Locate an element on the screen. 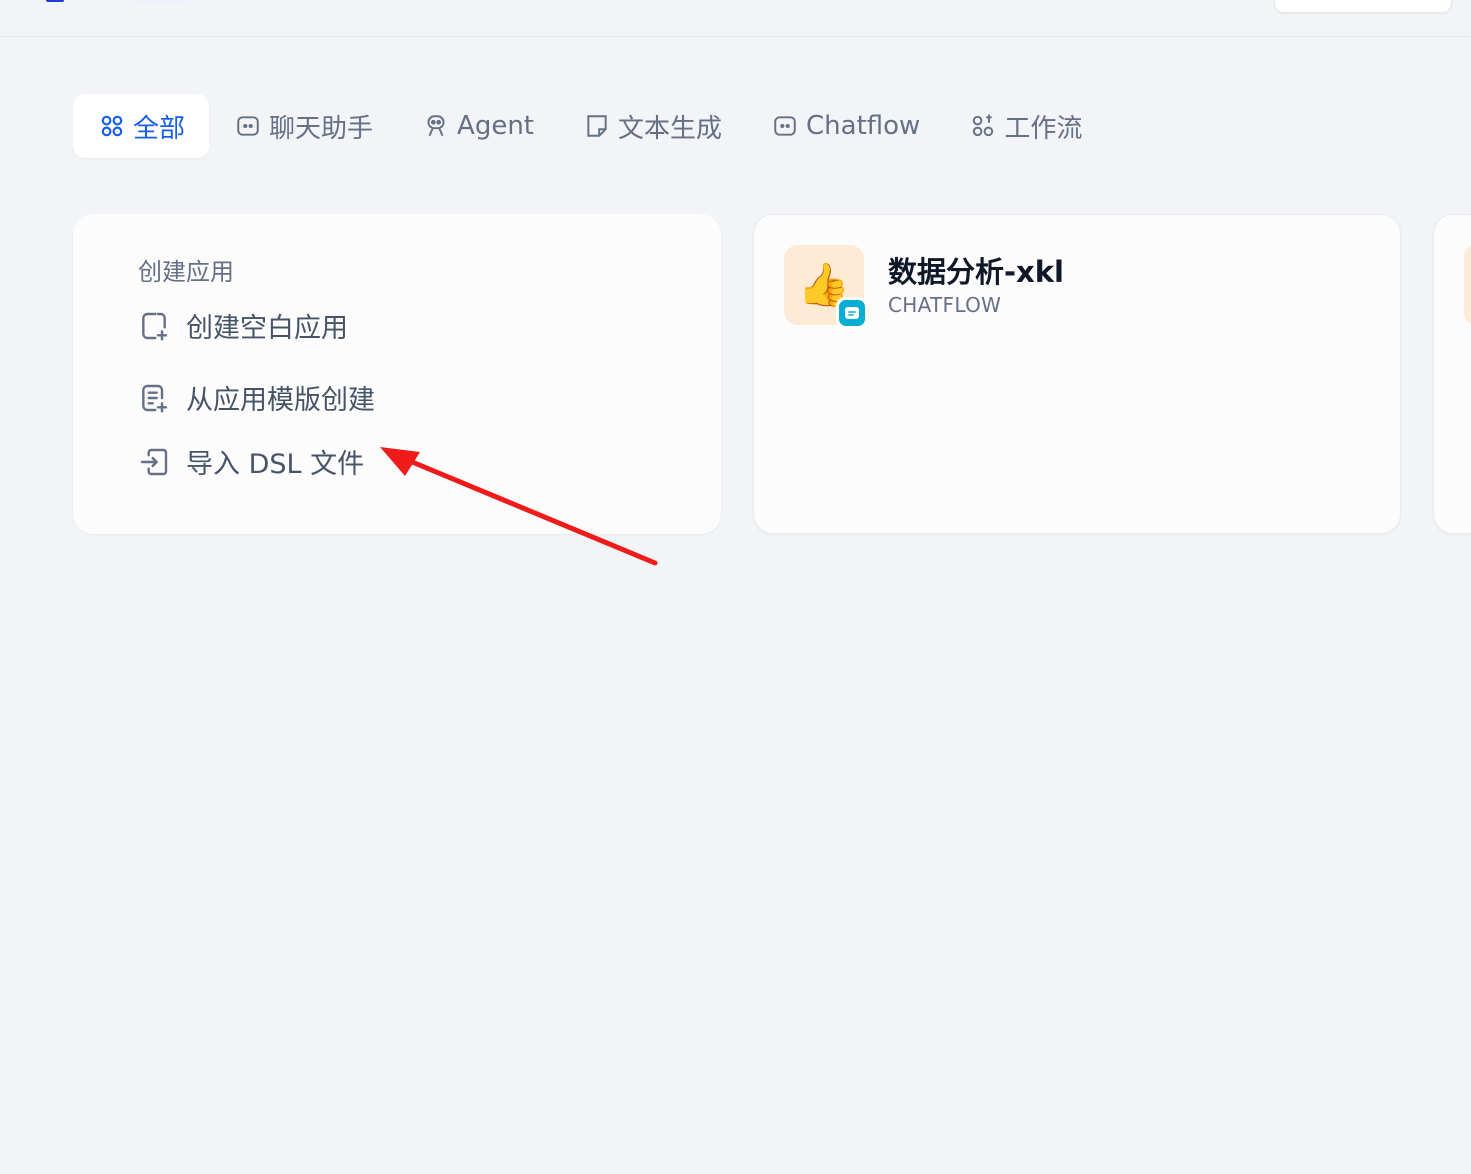 This screenshot has height=1174, width=1471. header-search-box is located at coordinates (1363, 6).